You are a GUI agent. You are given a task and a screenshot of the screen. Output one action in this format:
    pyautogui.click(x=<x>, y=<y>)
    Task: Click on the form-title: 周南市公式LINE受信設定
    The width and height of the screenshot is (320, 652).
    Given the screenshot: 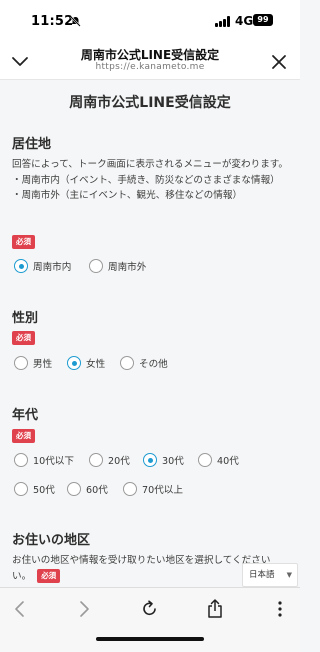 What is the action you would take?
    pyautogui.click(x=150, y=103)
    